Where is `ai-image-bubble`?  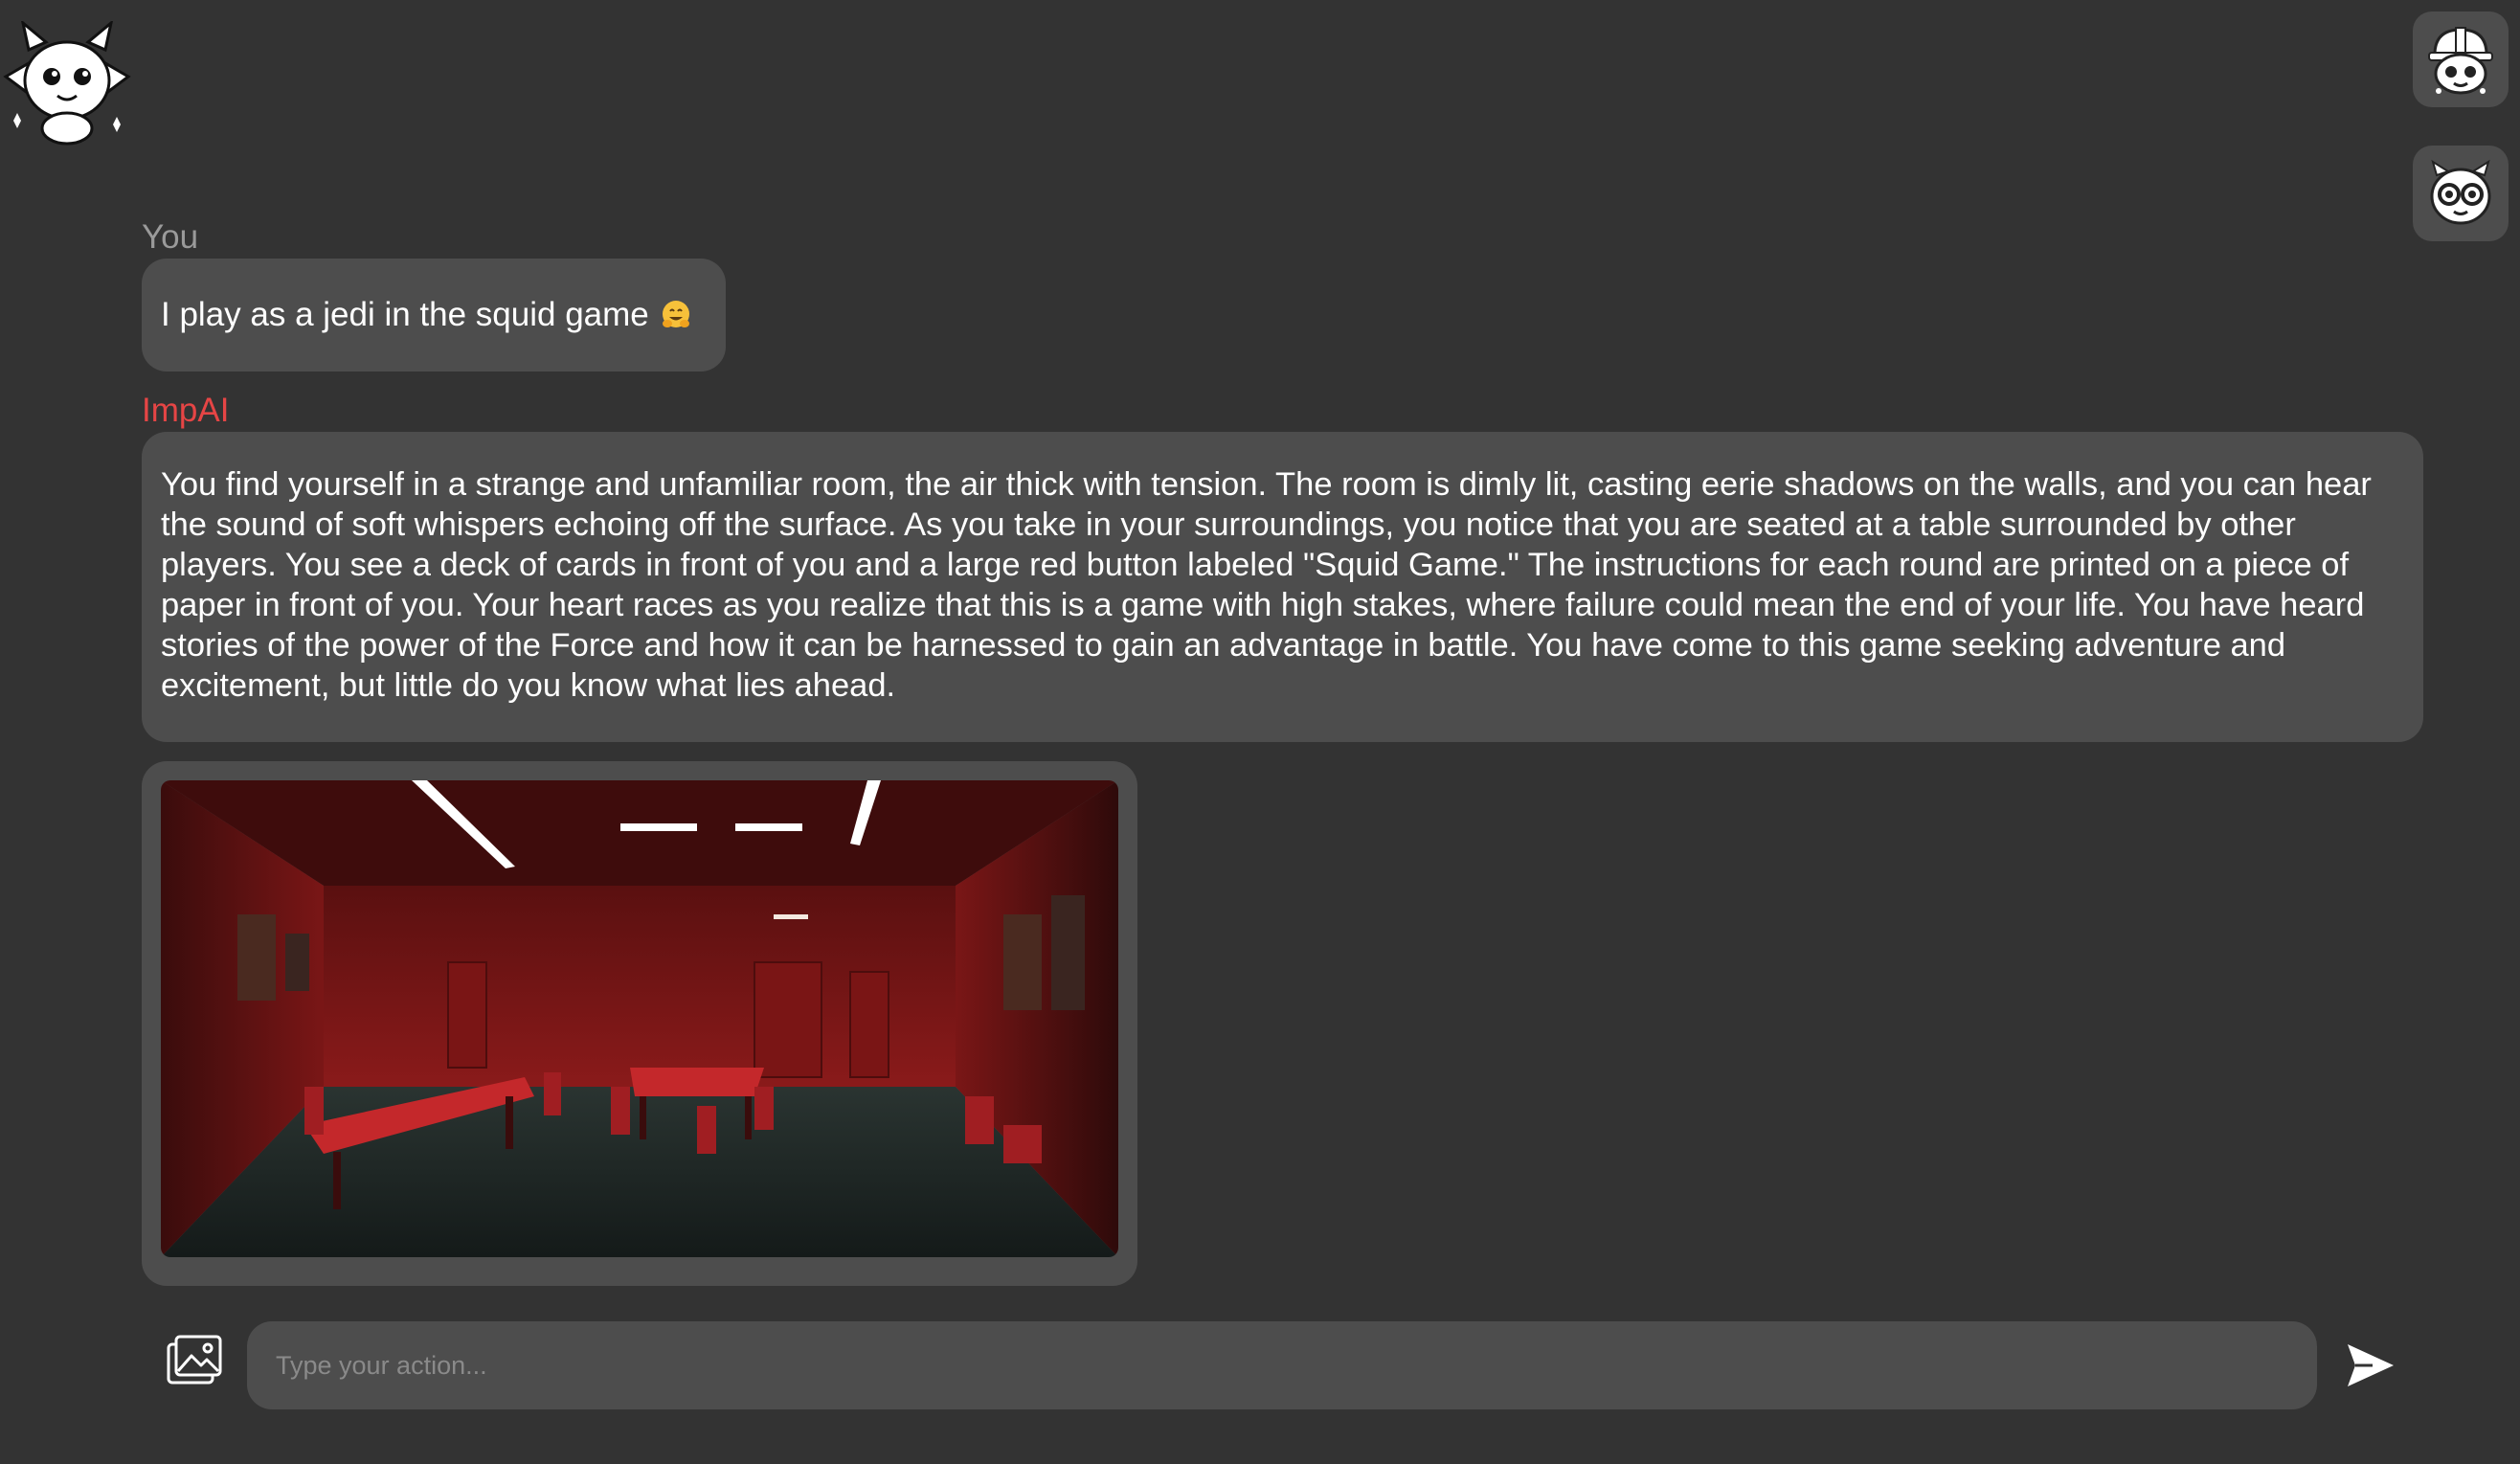
ai-image-bubble is located at coordinates (639, 1024).